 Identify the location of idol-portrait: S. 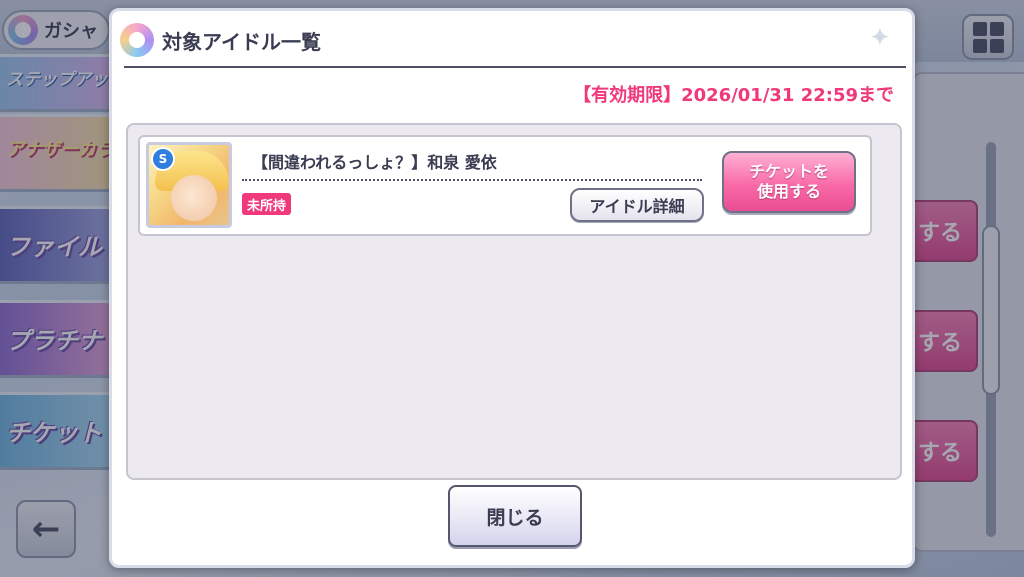
(189, 185).